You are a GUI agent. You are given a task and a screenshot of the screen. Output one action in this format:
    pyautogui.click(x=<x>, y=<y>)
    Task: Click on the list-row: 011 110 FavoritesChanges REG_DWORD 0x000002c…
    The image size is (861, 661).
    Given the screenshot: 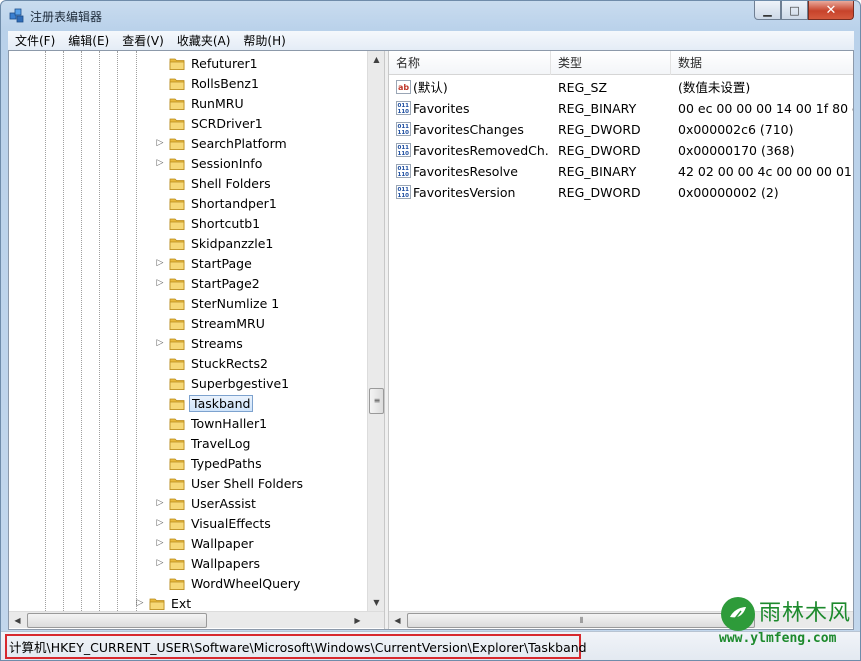 What is the action you would take?
    pyautogui.click(x=621, y=129)
    